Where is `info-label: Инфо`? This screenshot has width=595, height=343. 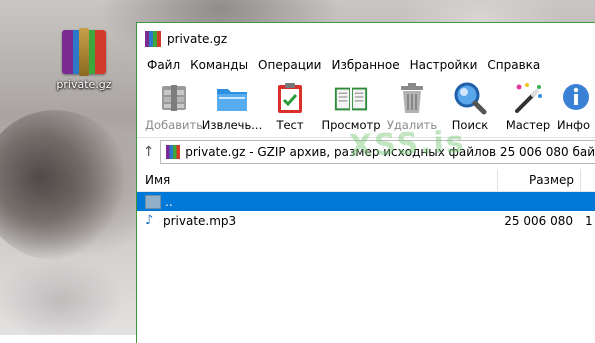
info-label: Инфо is located at coordinates (573, 125).